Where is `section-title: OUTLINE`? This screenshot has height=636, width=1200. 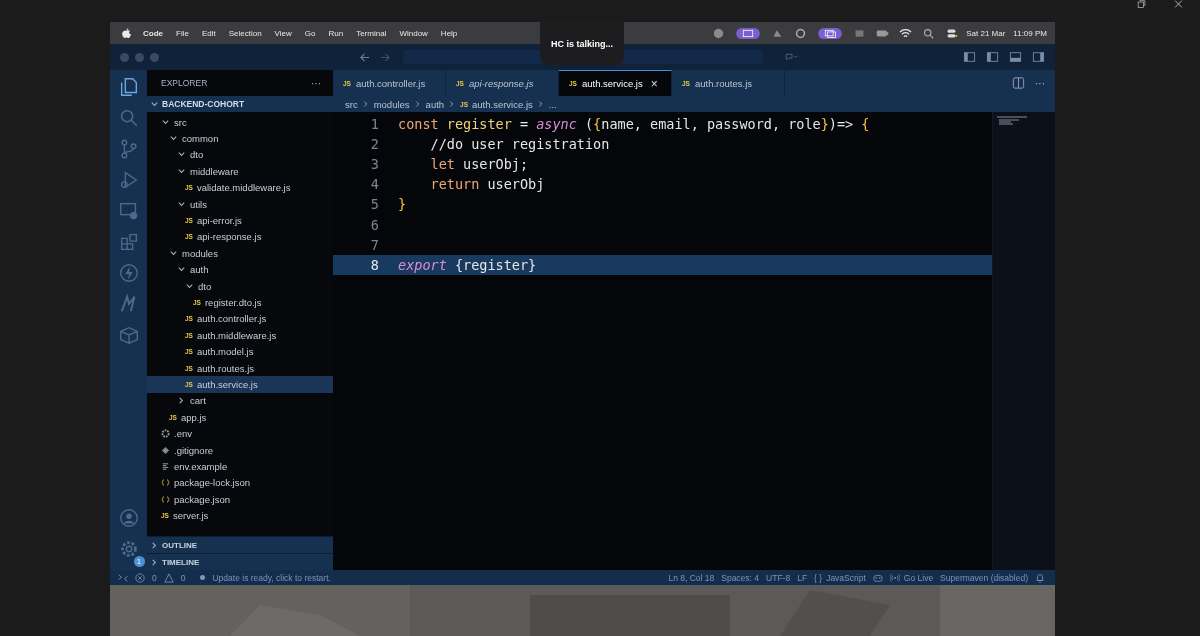 section-title: OUTLINE is located at coordinates (180, 545).